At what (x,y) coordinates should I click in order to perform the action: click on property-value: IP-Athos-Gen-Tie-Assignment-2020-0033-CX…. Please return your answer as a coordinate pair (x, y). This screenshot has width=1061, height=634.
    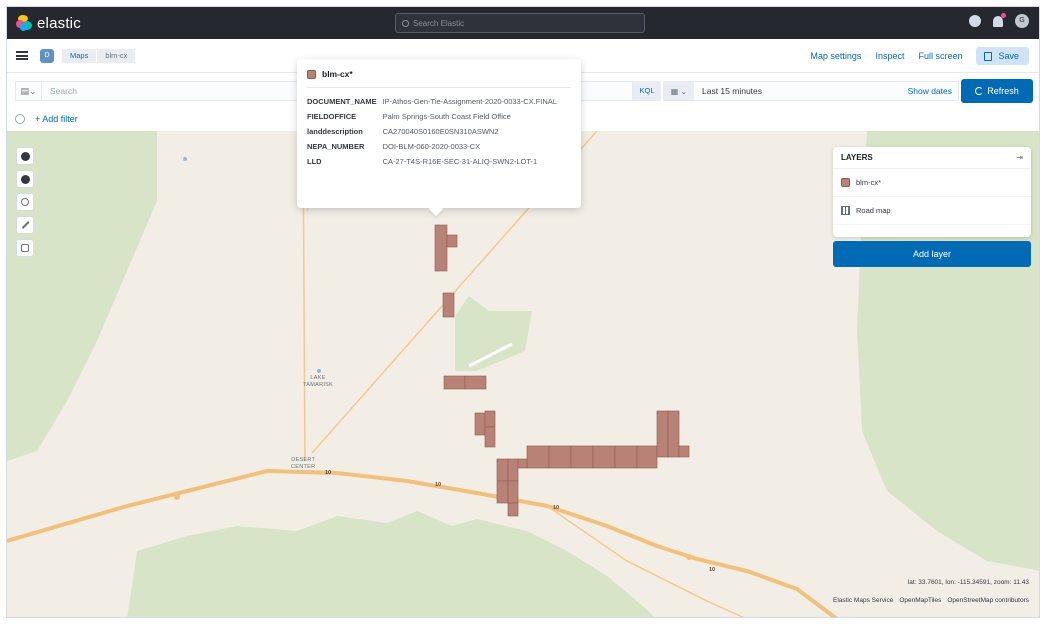
    Looking at the image, I should click on (469, 101).